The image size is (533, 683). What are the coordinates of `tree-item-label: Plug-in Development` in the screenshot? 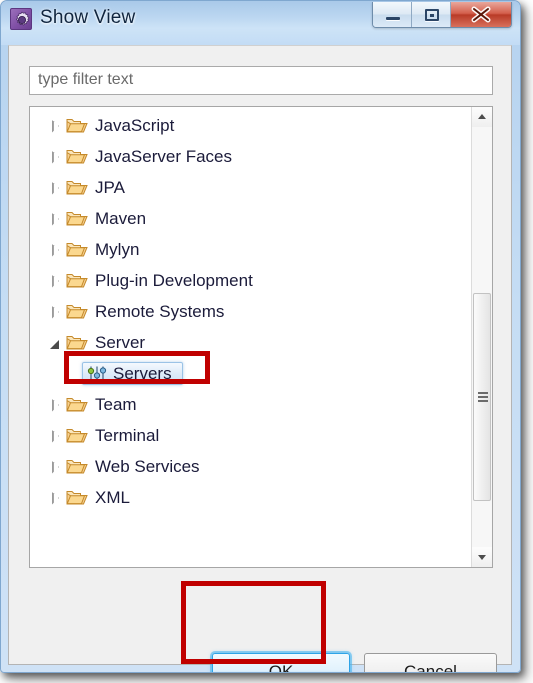 It's located at (174, 280).